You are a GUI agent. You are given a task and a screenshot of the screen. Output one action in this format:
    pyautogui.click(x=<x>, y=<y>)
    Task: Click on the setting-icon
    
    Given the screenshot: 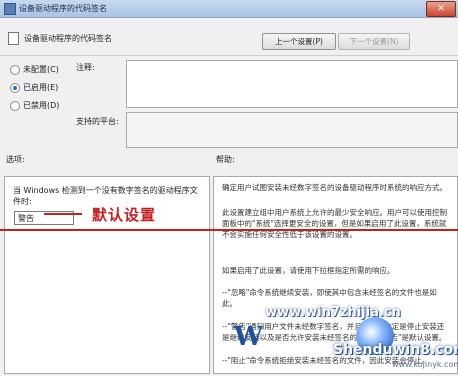 What is the action you would take?
    pyautogui.click(x=13, y=38)
    